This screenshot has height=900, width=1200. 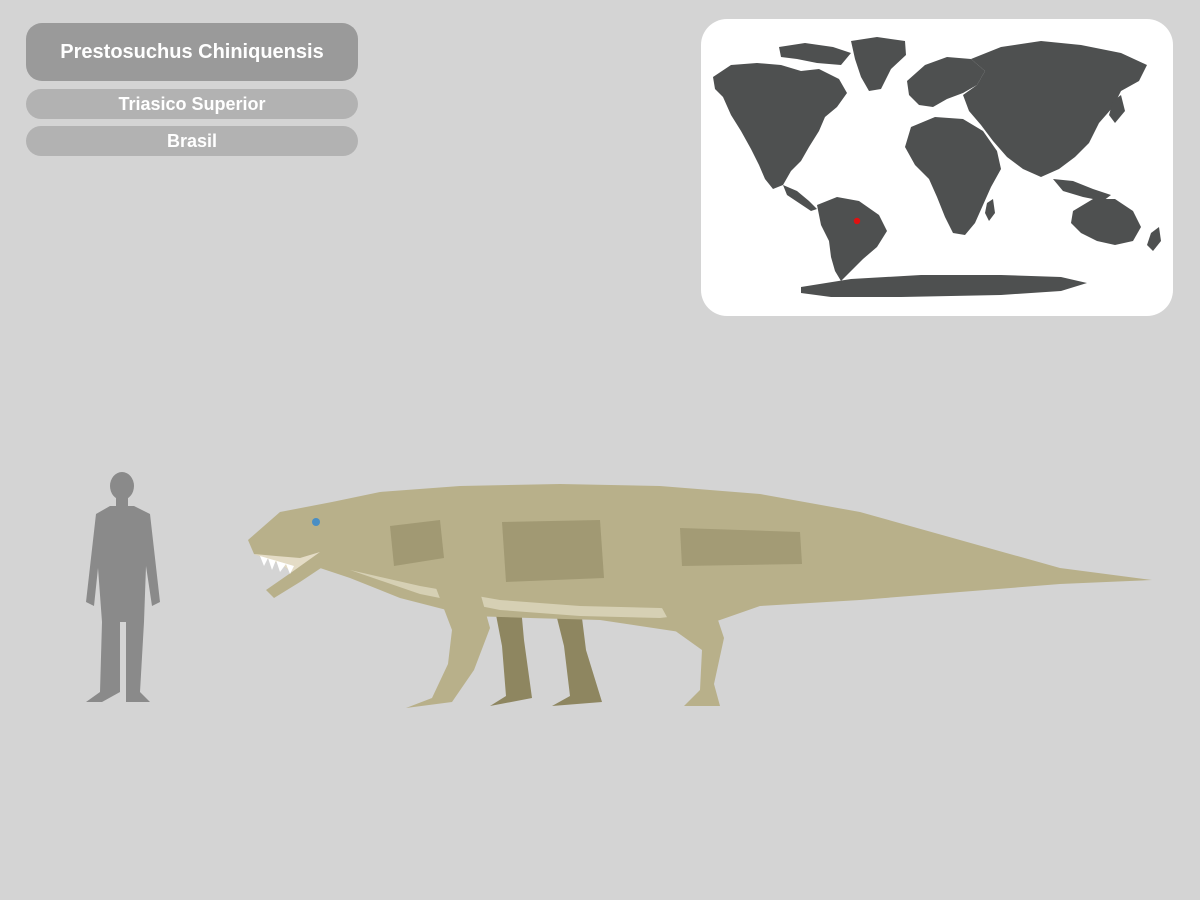 What do you see at coordinates (815, 54) in the screenshot?
I see `arctic-islands-shape` at bounding box center [815, 54].